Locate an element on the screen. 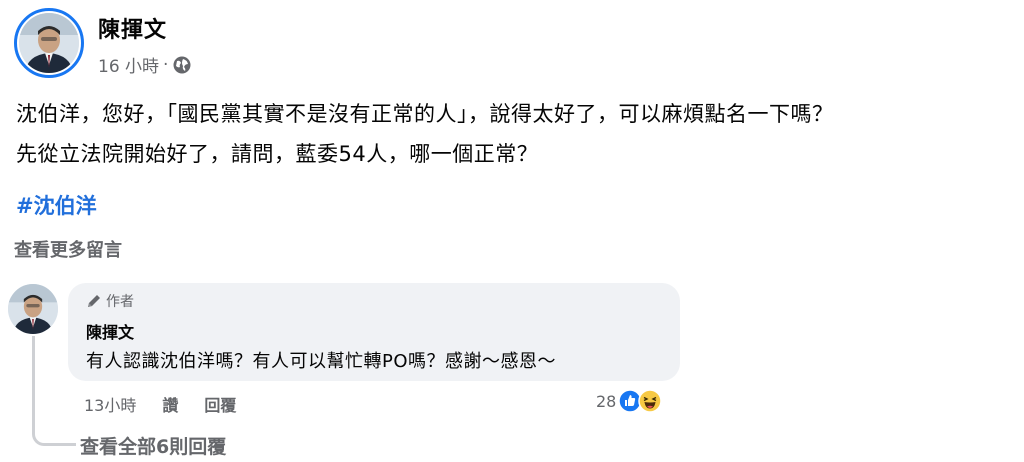  comment-author-avatar is located at coordinates (33, 309).